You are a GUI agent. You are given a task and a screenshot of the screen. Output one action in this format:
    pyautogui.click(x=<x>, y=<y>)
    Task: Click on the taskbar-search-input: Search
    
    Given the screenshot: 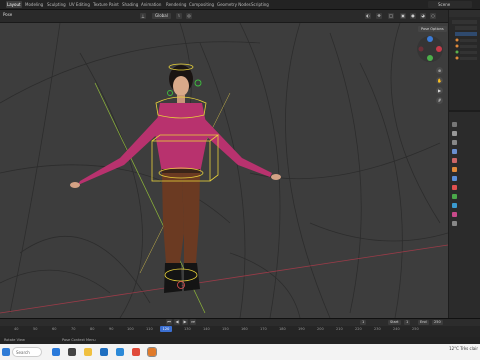 What is the action you would take?
    pyautogui.click(x=27, y=352)
    